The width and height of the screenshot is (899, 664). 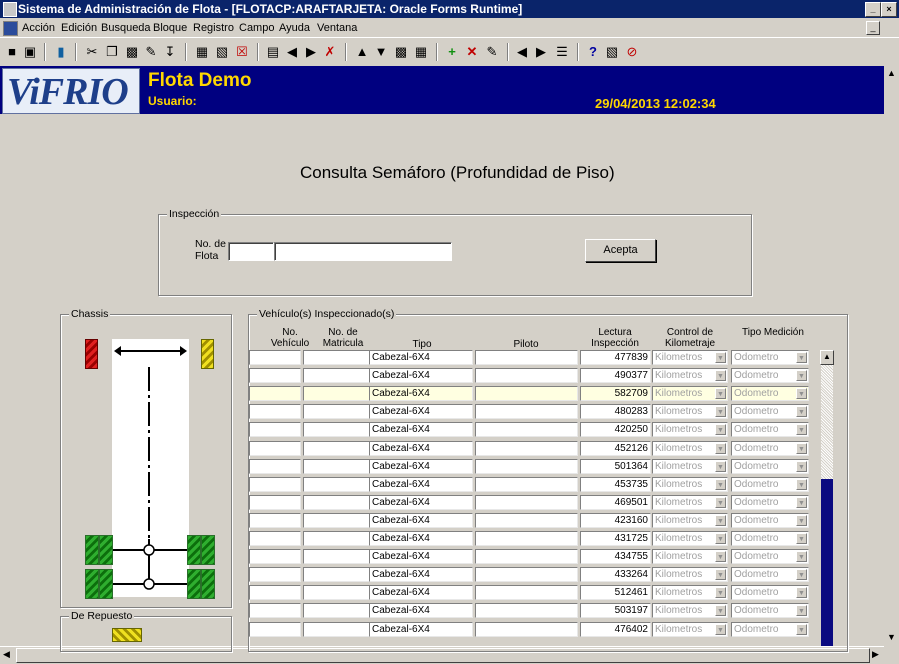 What do you see at coordinates (541, 52) in the screenshot?
I see `next-record-icon: ▶` at bounding box center [541, 52].